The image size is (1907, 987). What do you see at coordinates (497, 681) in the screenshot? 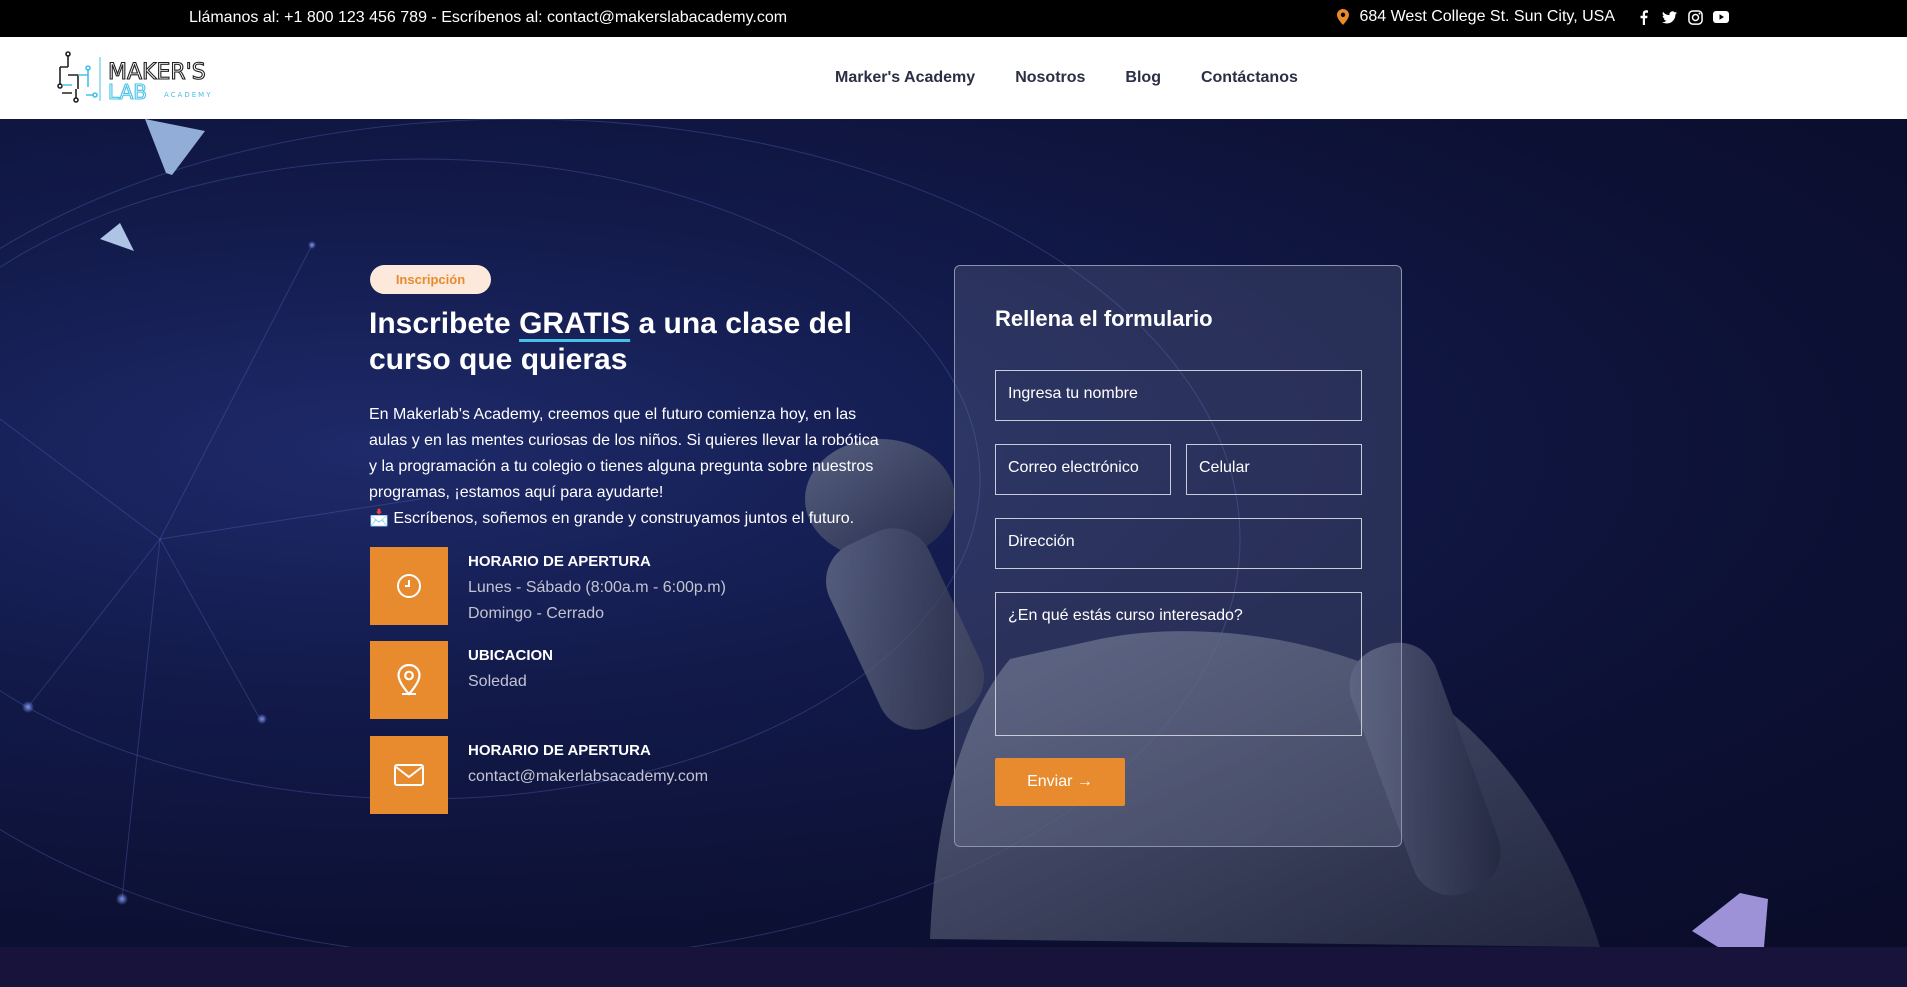
I see `info-location-value: Soledad` at bounding box center [497, 681].